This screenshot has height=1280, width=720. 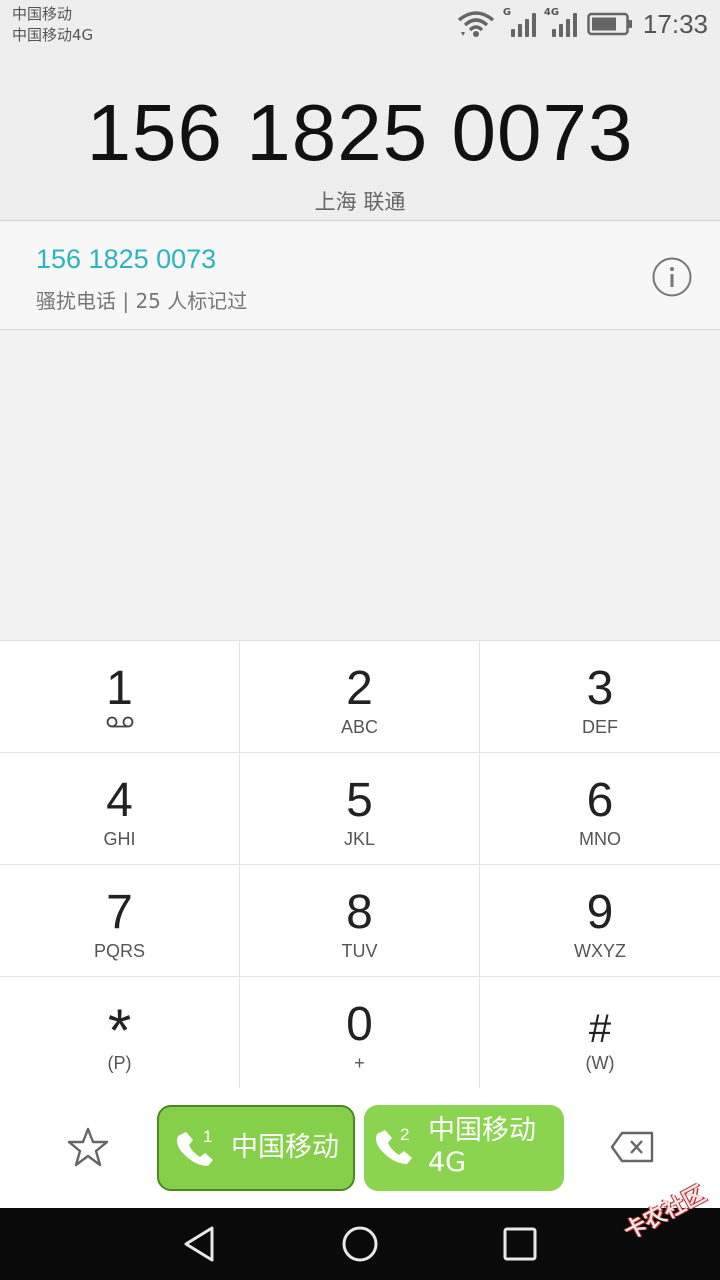 I want to click on key-digit: 5, so click(x=359, y=800).